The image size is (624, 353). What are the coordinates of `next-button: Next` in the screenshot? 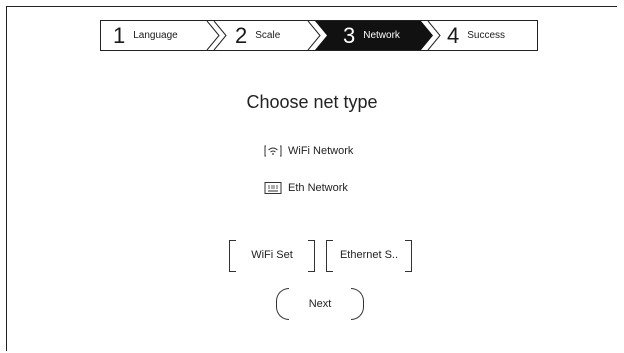 It's located at (320, 304).